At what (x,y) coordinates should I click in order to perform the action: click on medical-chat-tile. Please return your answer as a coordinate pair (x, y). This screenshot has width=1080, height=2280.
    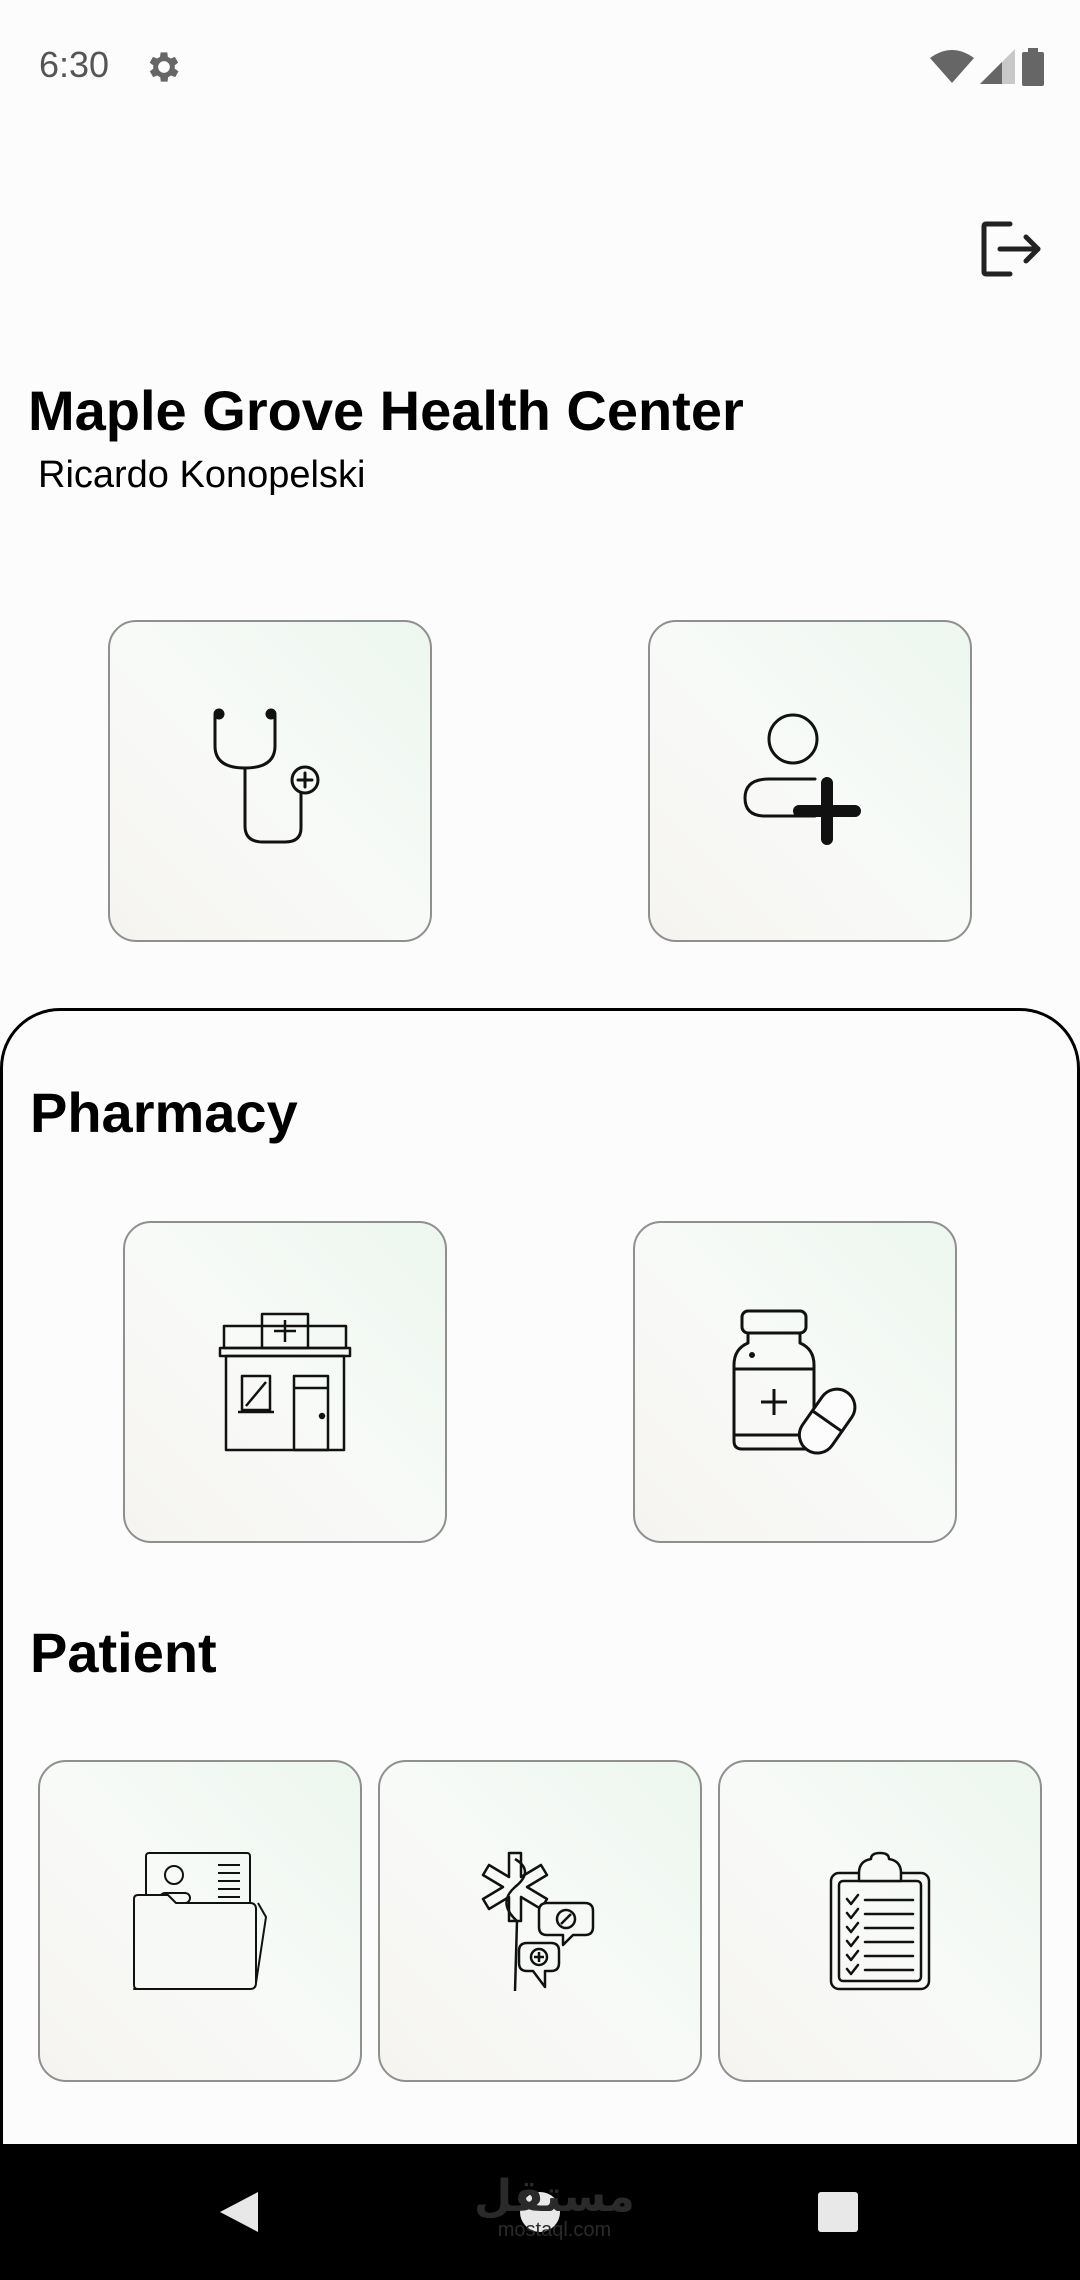
    Looking at the image, I should click on (540, 1921).